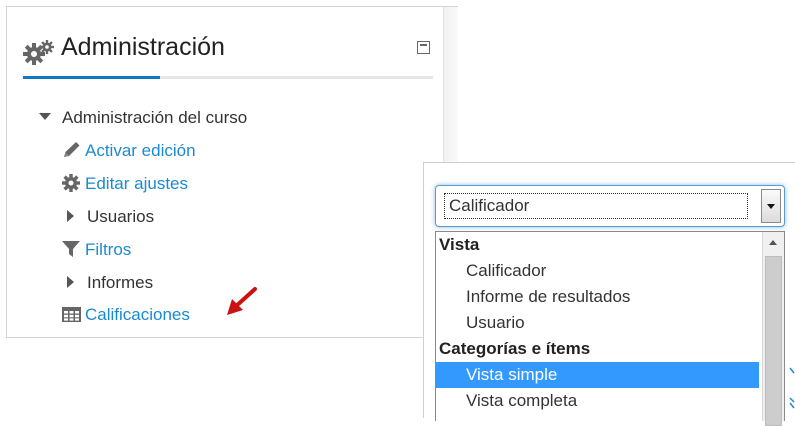  What do you see at coordinates (228, 51) in the screenshot?
I see `block-header: Administración` at bounding box center [228, 51].